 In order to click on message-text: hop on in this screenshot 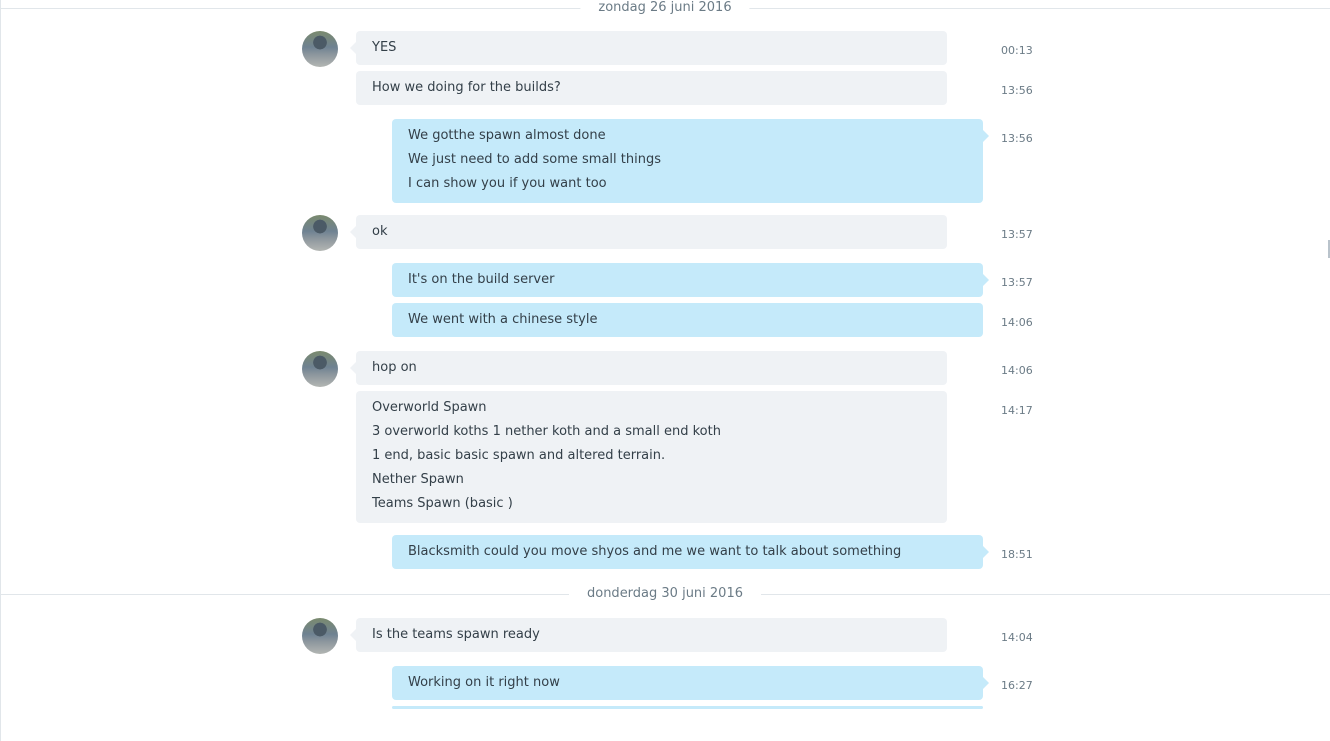, I will do `click(394, 367)`.